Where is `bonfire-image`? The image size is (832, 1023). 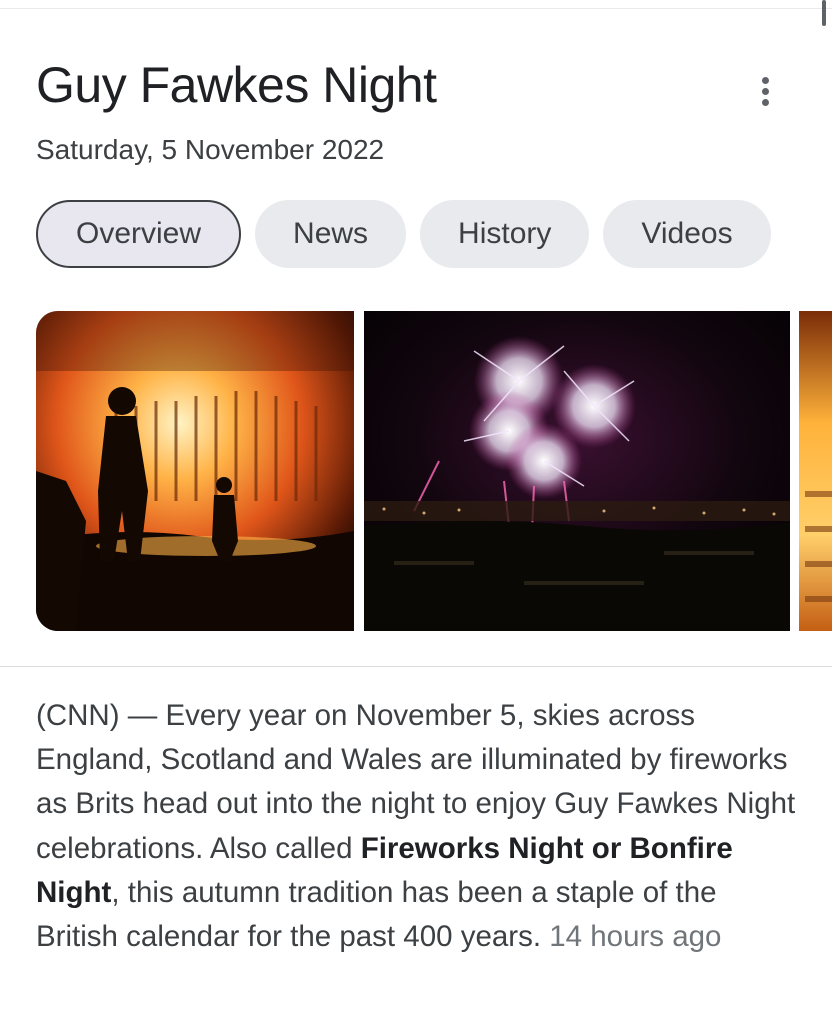
bonfire-image is located at coordinates (195, 471).